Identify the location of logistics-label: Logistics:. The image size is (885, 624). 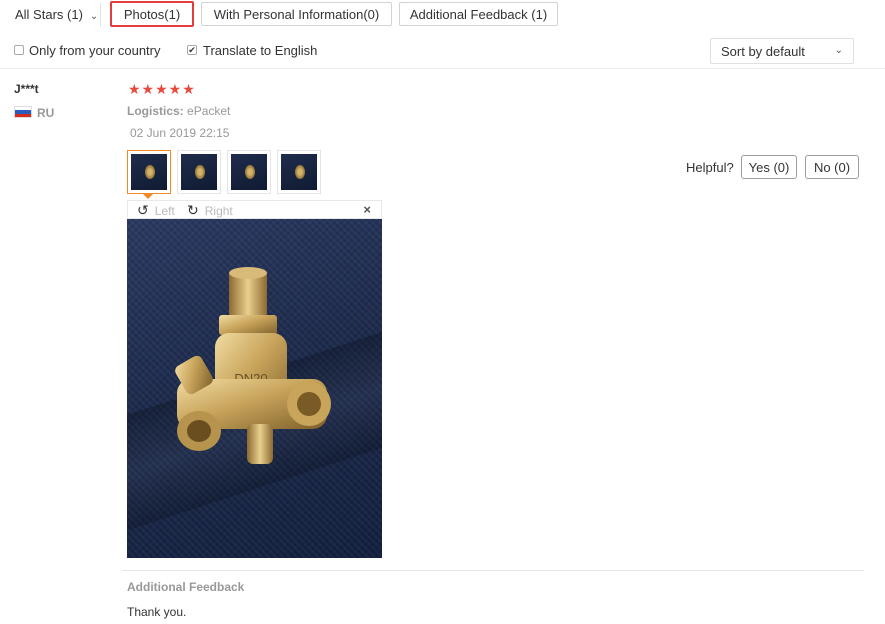
(155, 111).